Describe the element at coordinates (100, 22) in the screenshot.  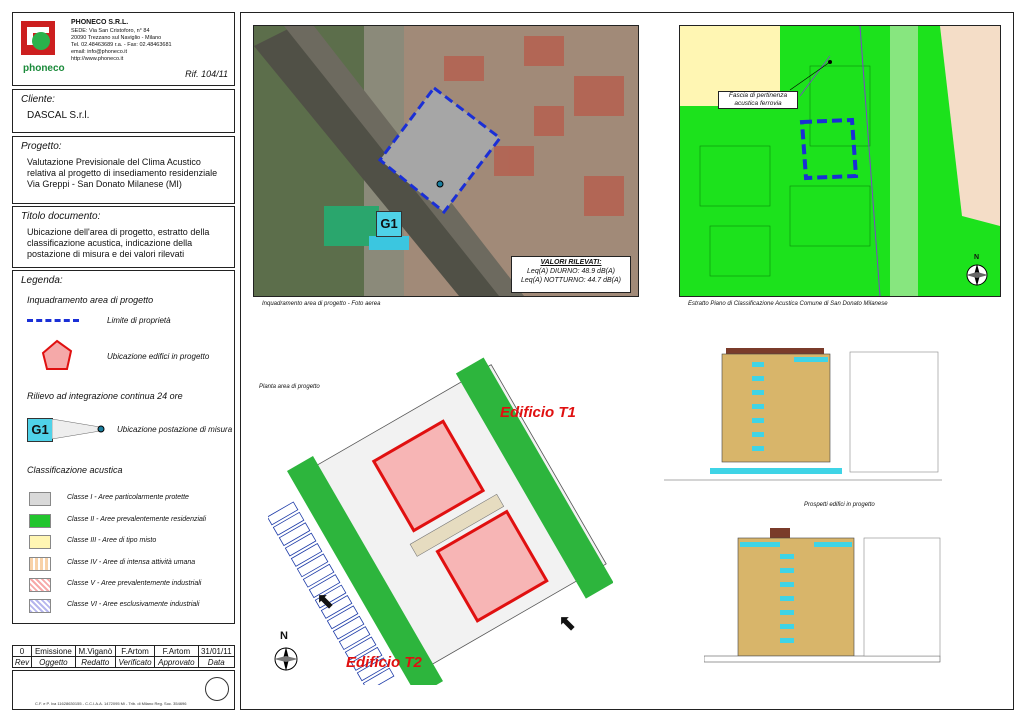
I see `company-name: PHONECO S.R.L.` at that location.